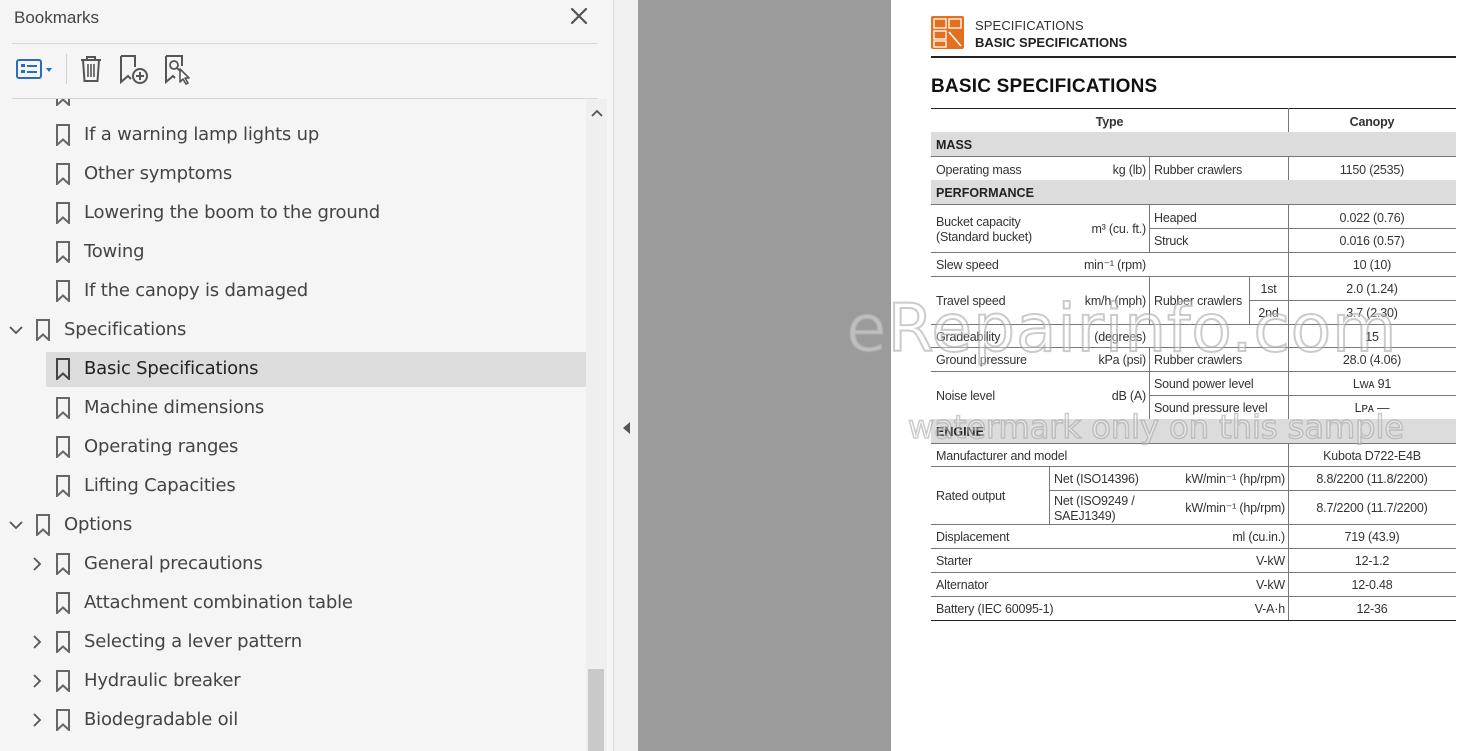  Describe the element at coordinates (1198, 360) in the screenshot. I see `ground-pressure-cond: Rubber crawlers` at that location.